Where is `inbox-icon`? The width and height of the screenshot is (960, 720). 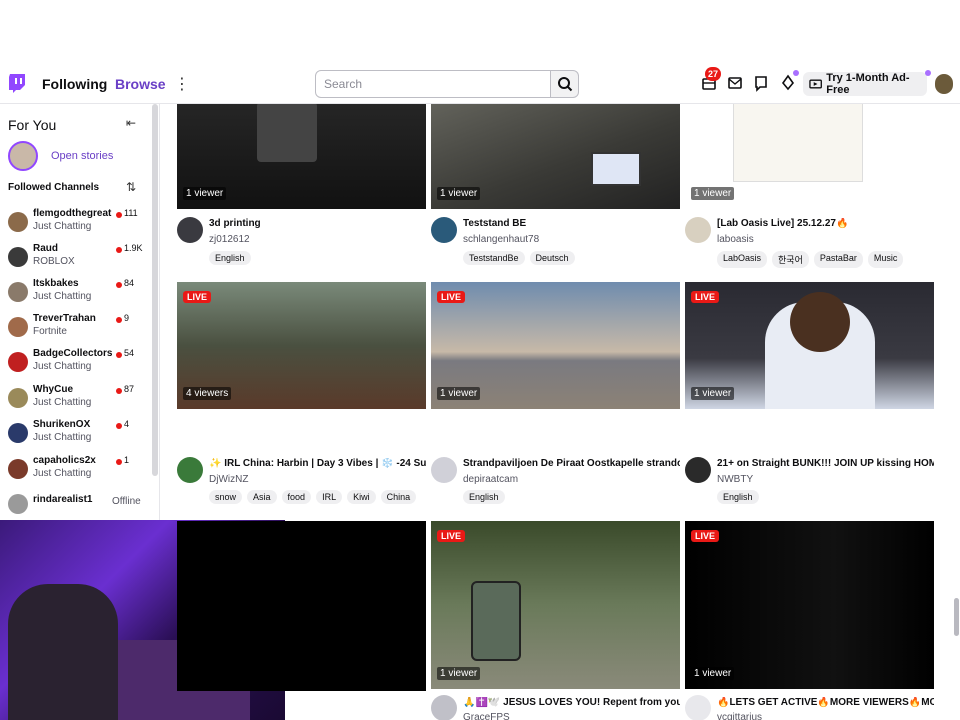 inbox-icon is located at coordinates (735, 83).